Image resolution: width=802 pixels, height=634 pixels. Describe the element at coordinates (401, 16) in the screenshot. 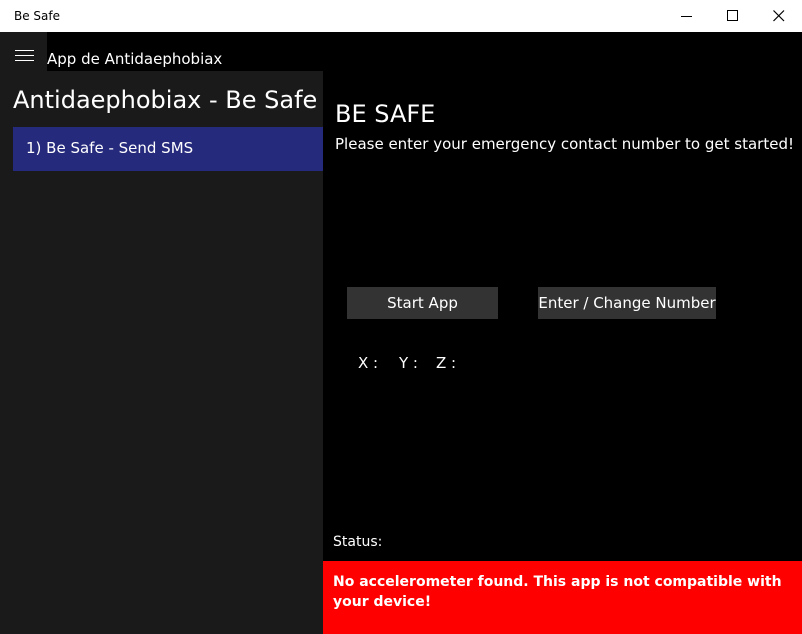

I see `title-bar: Be Safe` at that location.